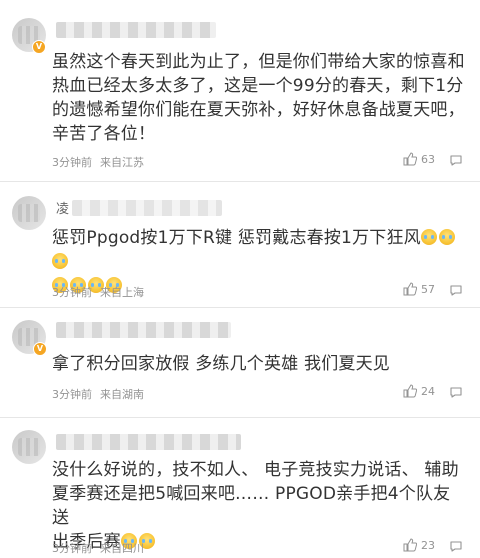 The image size is (480, 558). I want to click on comment-text: 拿了积分回家放假 多练几个英雄 我们夏天见, so click(221, 364).